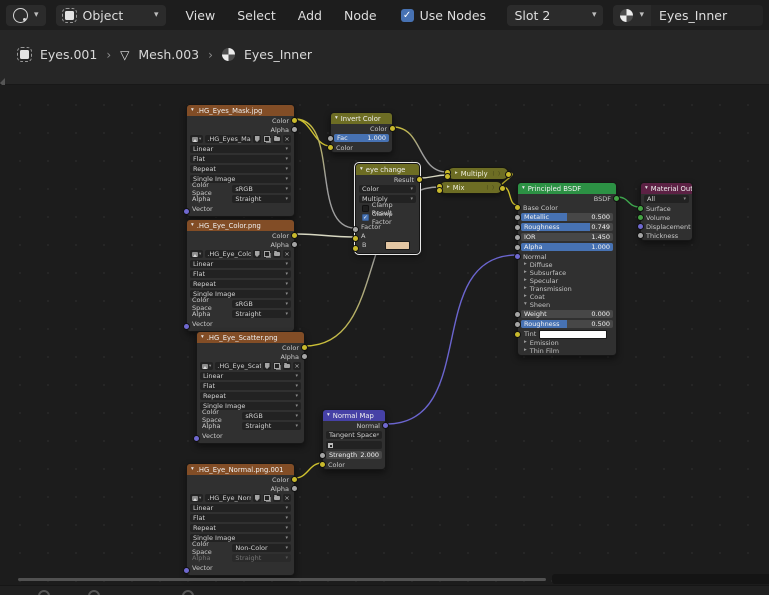 The width and height of the screenshot is (769, 595). I want to click on slider-ior: IOR 1.450, so click(567, 237).